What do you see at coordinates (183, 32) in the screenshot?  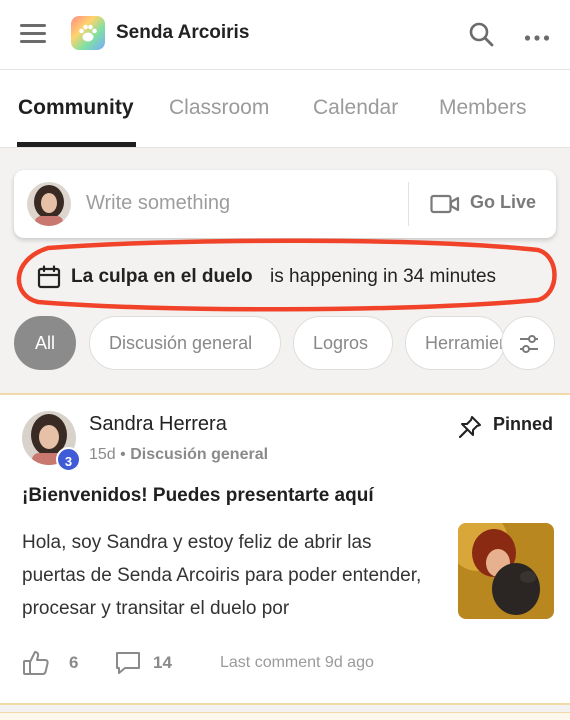 I see `community-title: Senda Arcoiris` at bounding box center [183, 32].